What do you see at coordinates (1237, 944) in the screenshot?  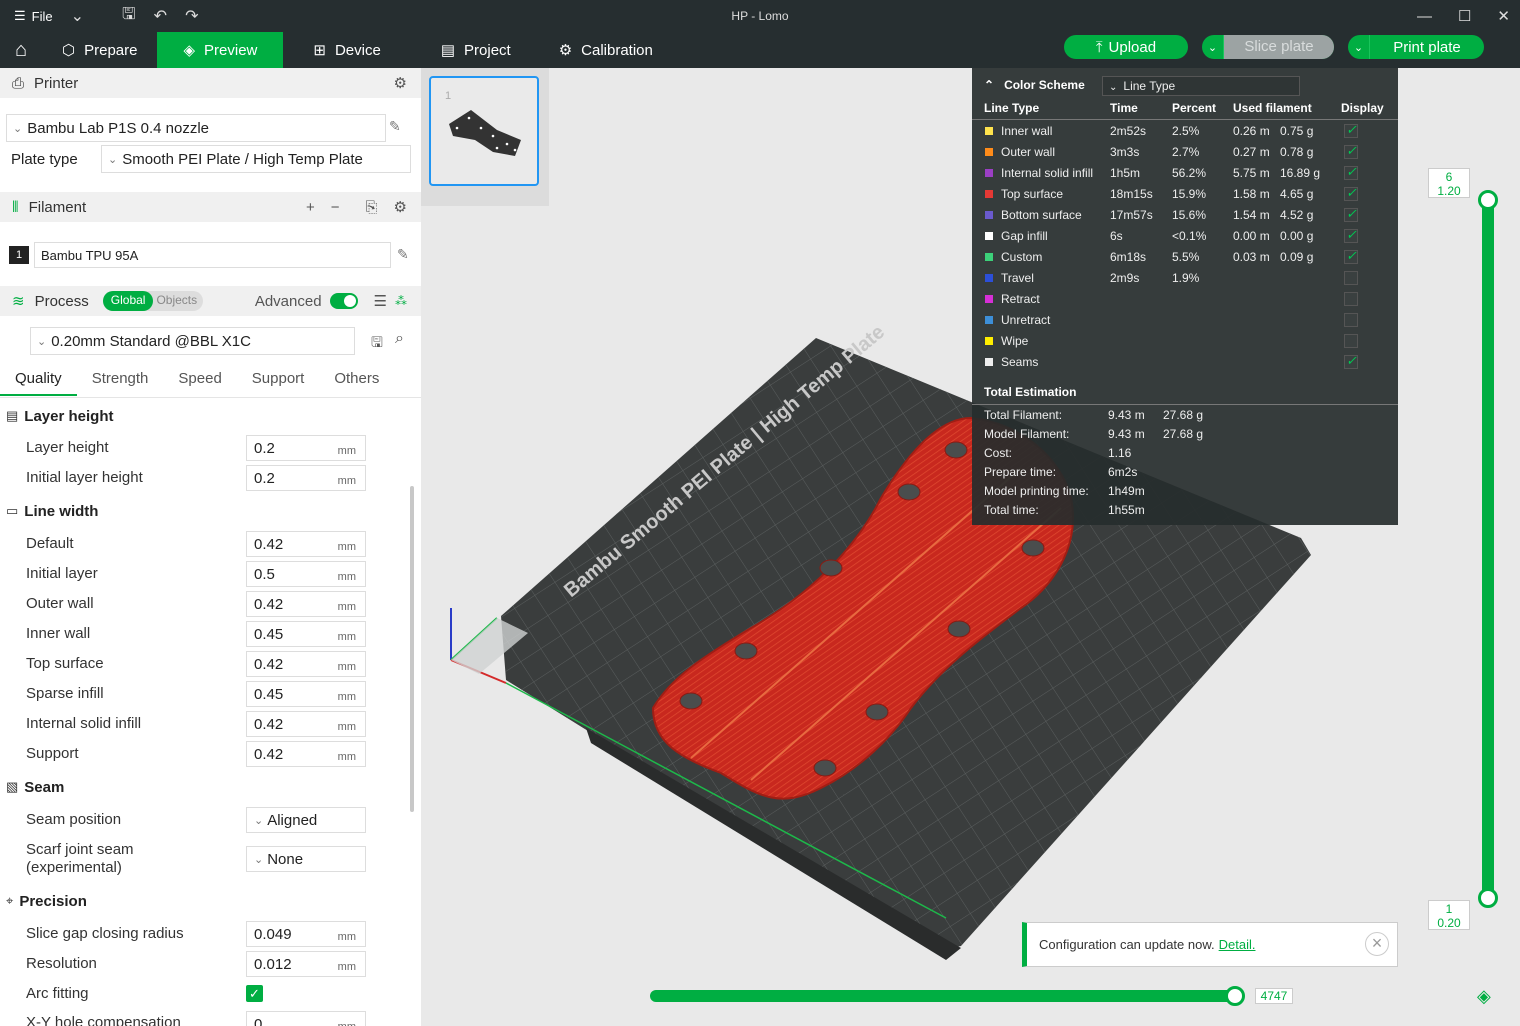 I see `notification-detail-link: Detail.` at bounding box center [1237, 944].